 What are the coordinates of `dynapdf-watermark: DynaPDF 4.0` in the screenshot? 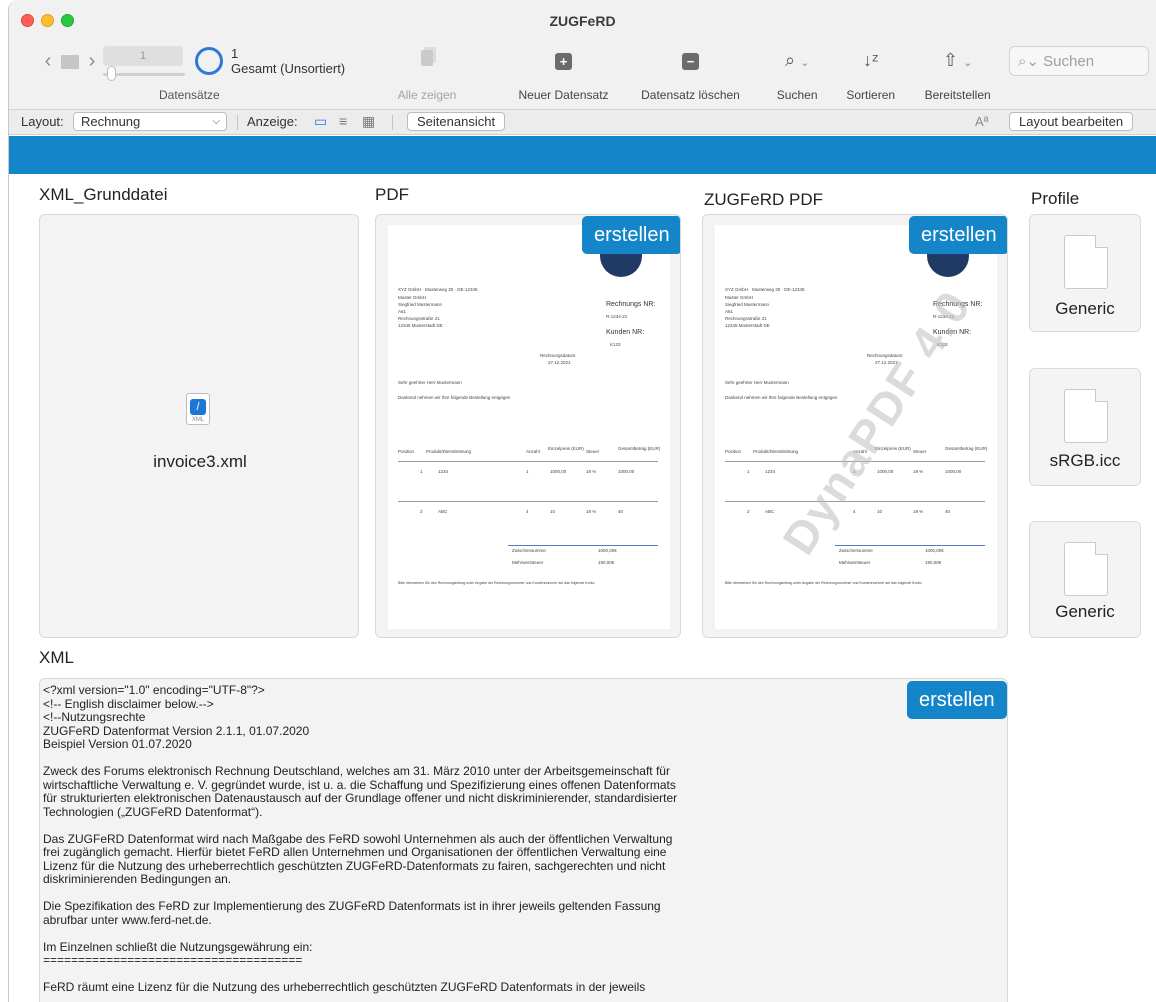 It's located at (876, 422).